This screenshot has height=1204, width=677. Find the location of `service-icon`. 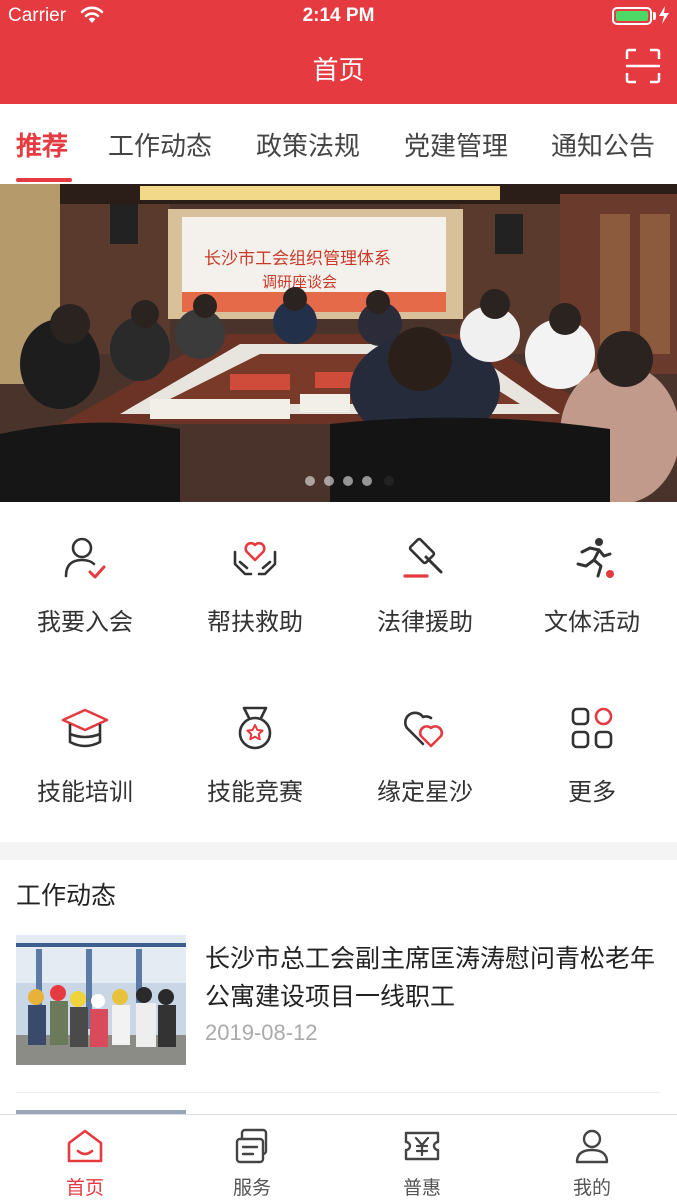

service-icon is located at coordinates (251, 1146).